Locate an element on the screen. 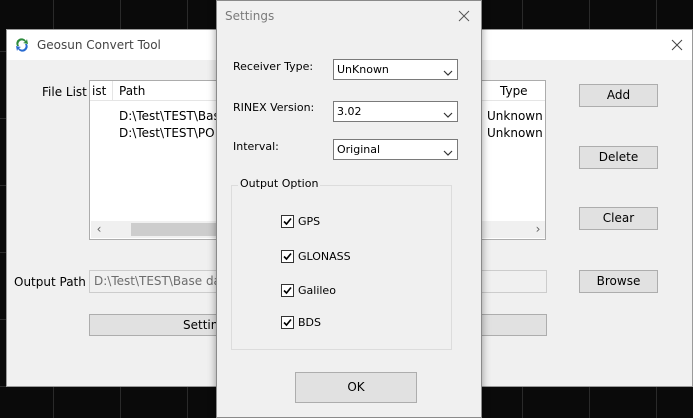 This screenshot has width=693, height=418. gps-checkbox is located at coordinates (287, 221).